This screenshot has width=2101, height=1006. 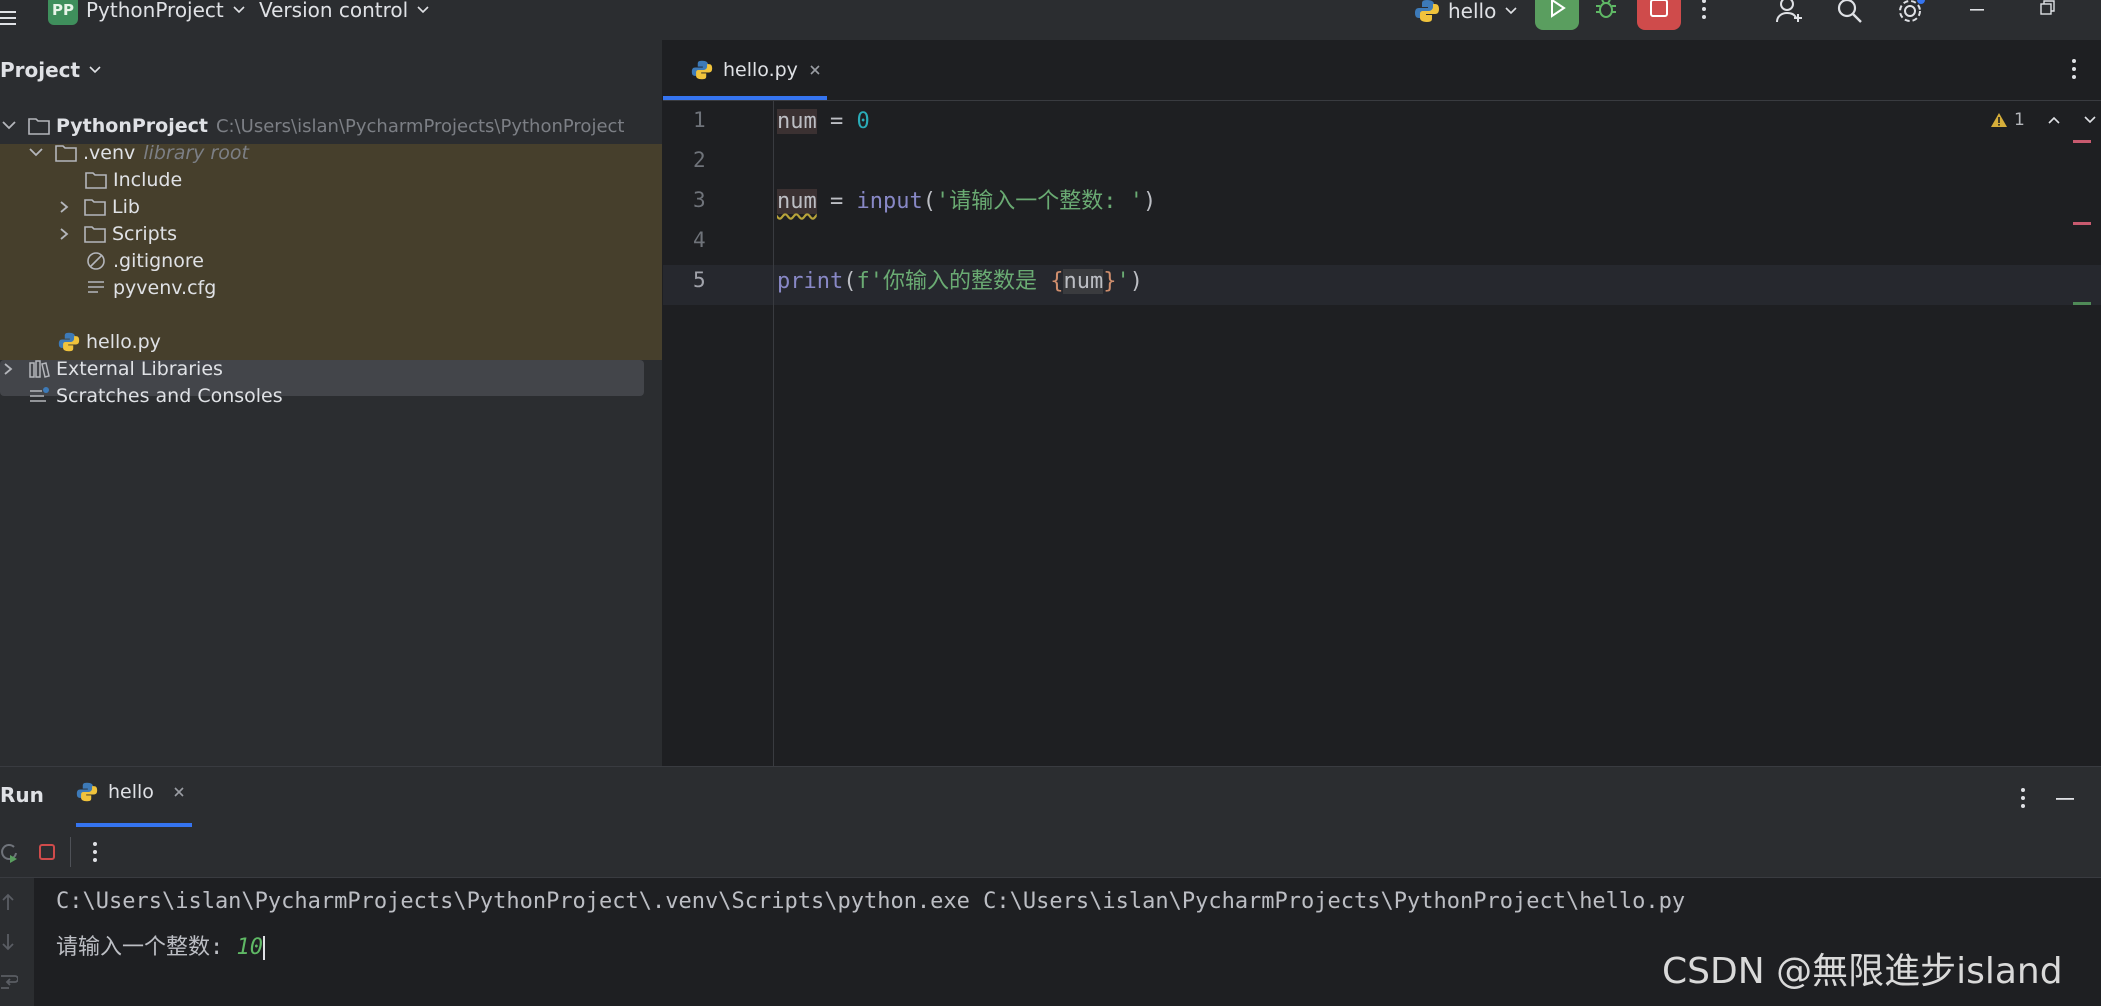 What do you see at coordinates (702, 70) in the screenshot?
I see `python-file-icon` at bounding box center [702, 70].